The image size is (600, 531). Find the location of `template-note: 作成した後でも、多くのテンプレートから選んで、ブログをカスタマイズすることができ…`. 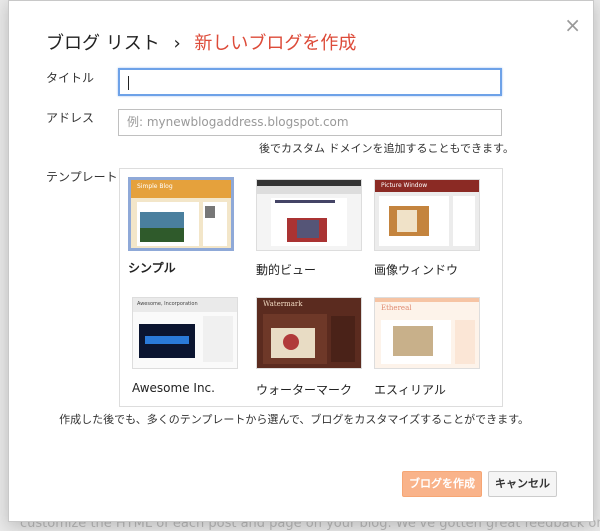

template-note: 作成した後でも、多くのテンプレートから選んで、ブログをカスタマイズすることができ… is located at coordinates (294, 419).